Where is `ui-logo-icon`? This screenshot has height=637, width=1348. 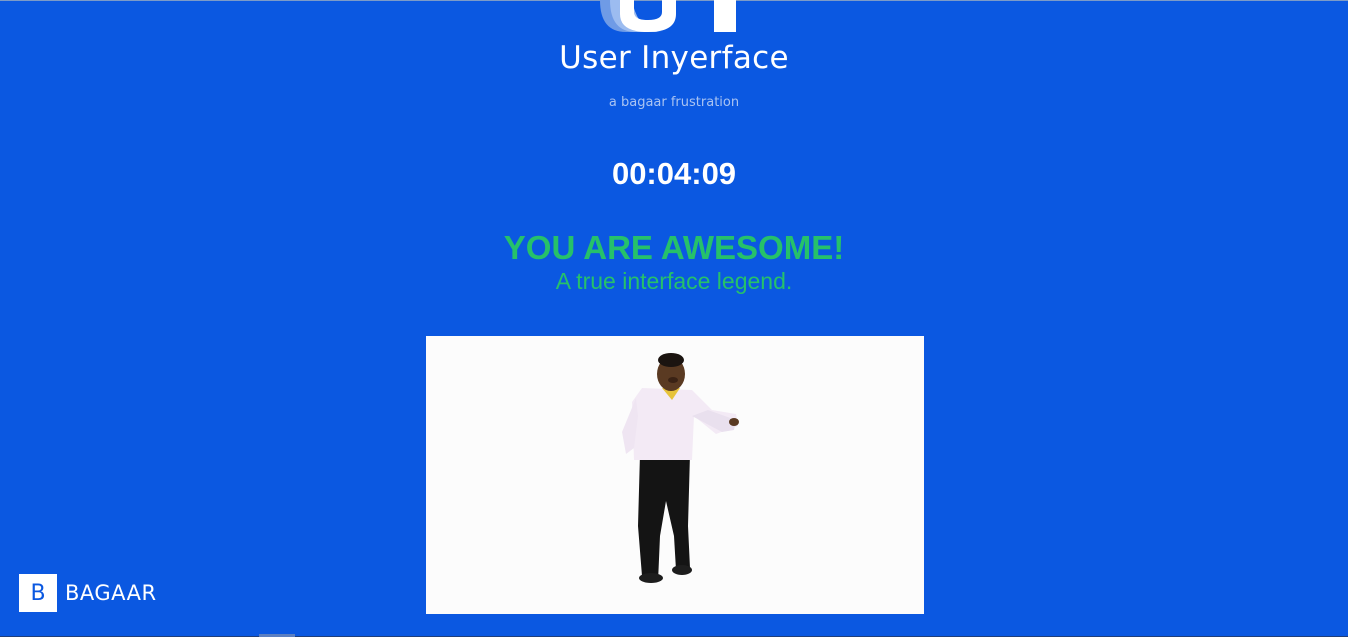 ui-logo-icon is located at coordinates (668, 16).